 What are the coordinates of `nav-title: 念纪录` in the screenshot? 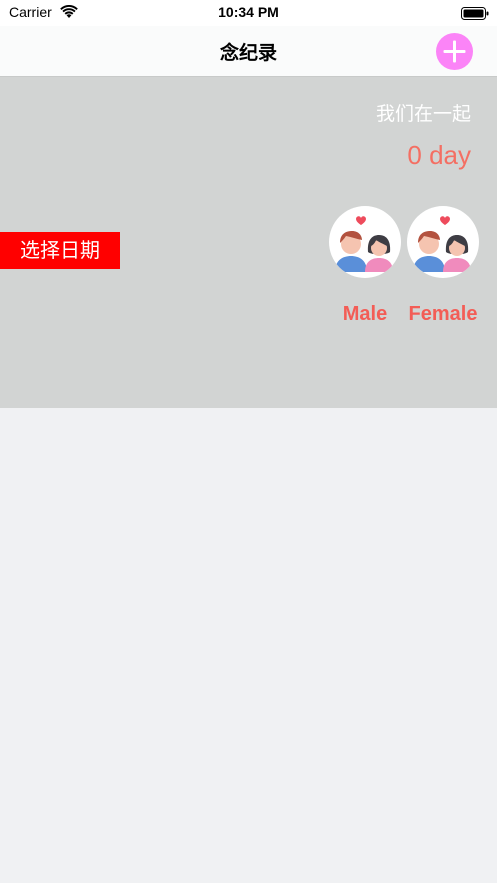 It's located at (248, 53).